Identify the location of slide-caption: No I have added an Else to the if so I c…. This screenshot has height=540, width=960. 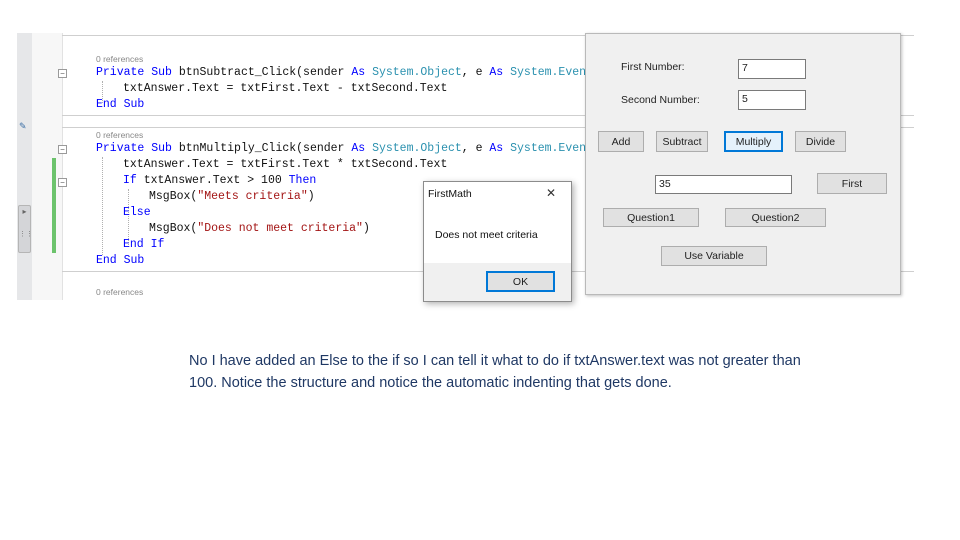
(495, 372).